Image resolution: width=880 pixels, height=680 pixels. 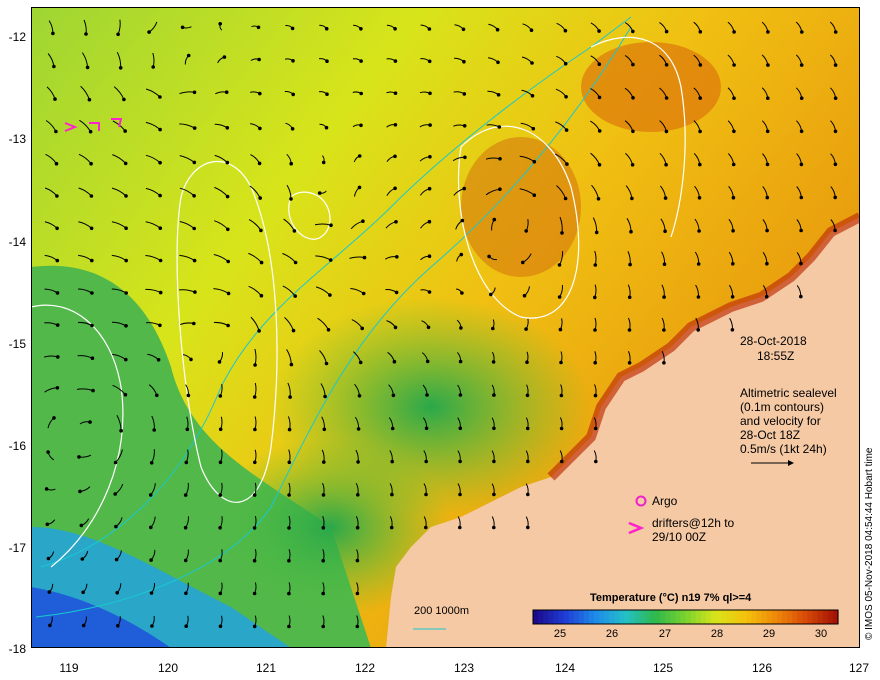 I want to click on velocity-scale-label: 0.5m/s (1kt 24h), so click(x=783, y=449).